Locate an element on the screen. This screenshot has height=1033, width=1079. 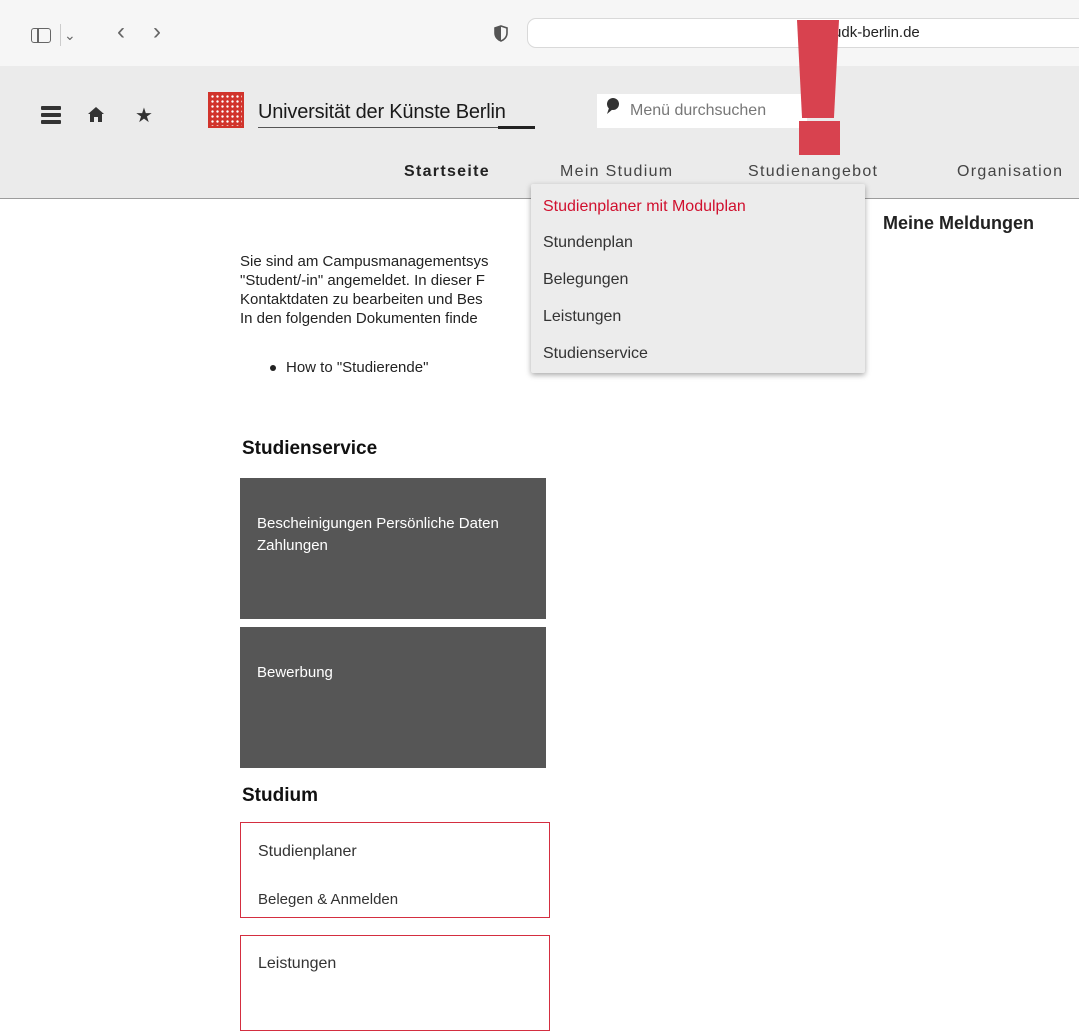
intro-line-2: "Student/-in" angemeldet. In dieser F is located at coordinates (362, 280).